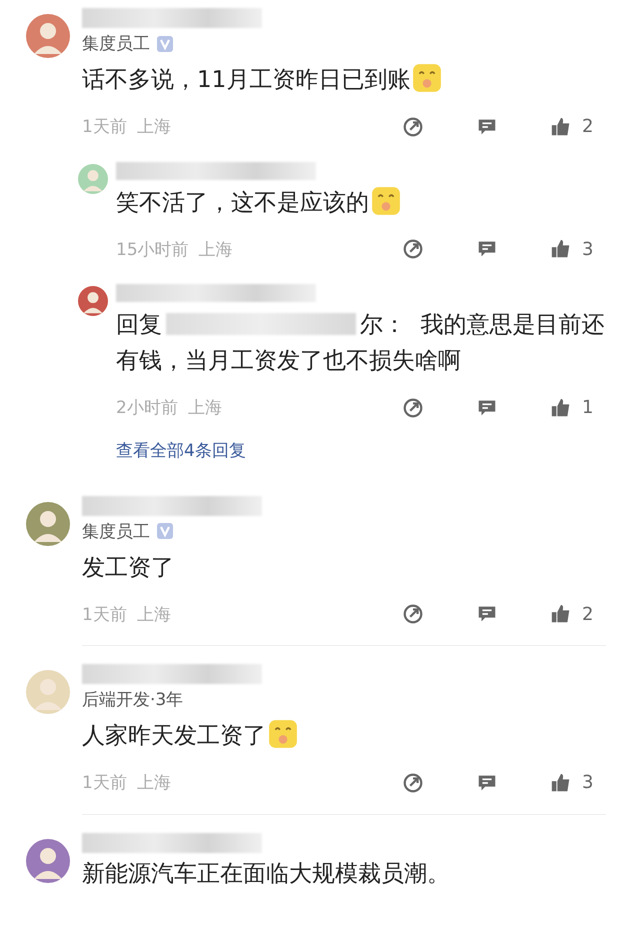 This screenshot has width=630, height=935. What do you see at coordinates (181, 450) in the screenshot?
I see `view-all-replies-link: 查看全部4条回复` at bounding box center [181, 450].